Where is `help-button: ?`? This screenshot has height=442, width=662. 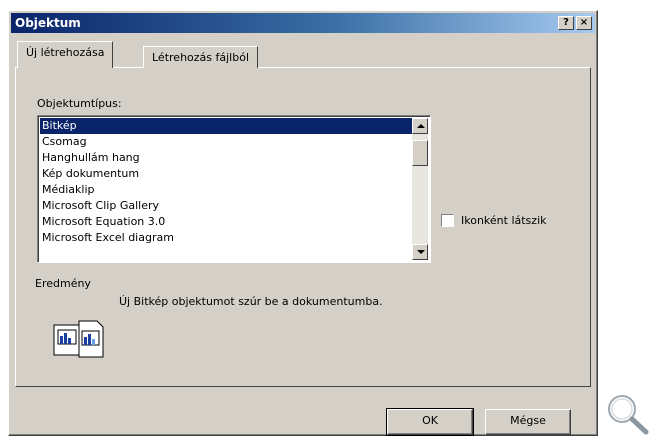
help-button: ? is located at coordinates (566, 23).